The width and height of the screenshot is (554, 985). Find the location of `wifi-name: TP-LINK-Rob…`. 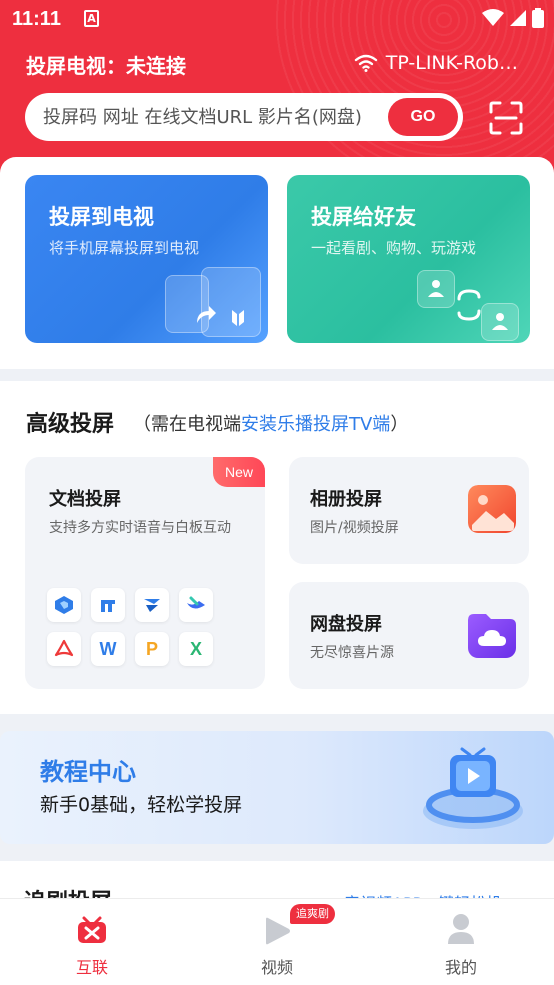

wifi-name: TP-LINK-Rob… is located at coordinates (451, 63).